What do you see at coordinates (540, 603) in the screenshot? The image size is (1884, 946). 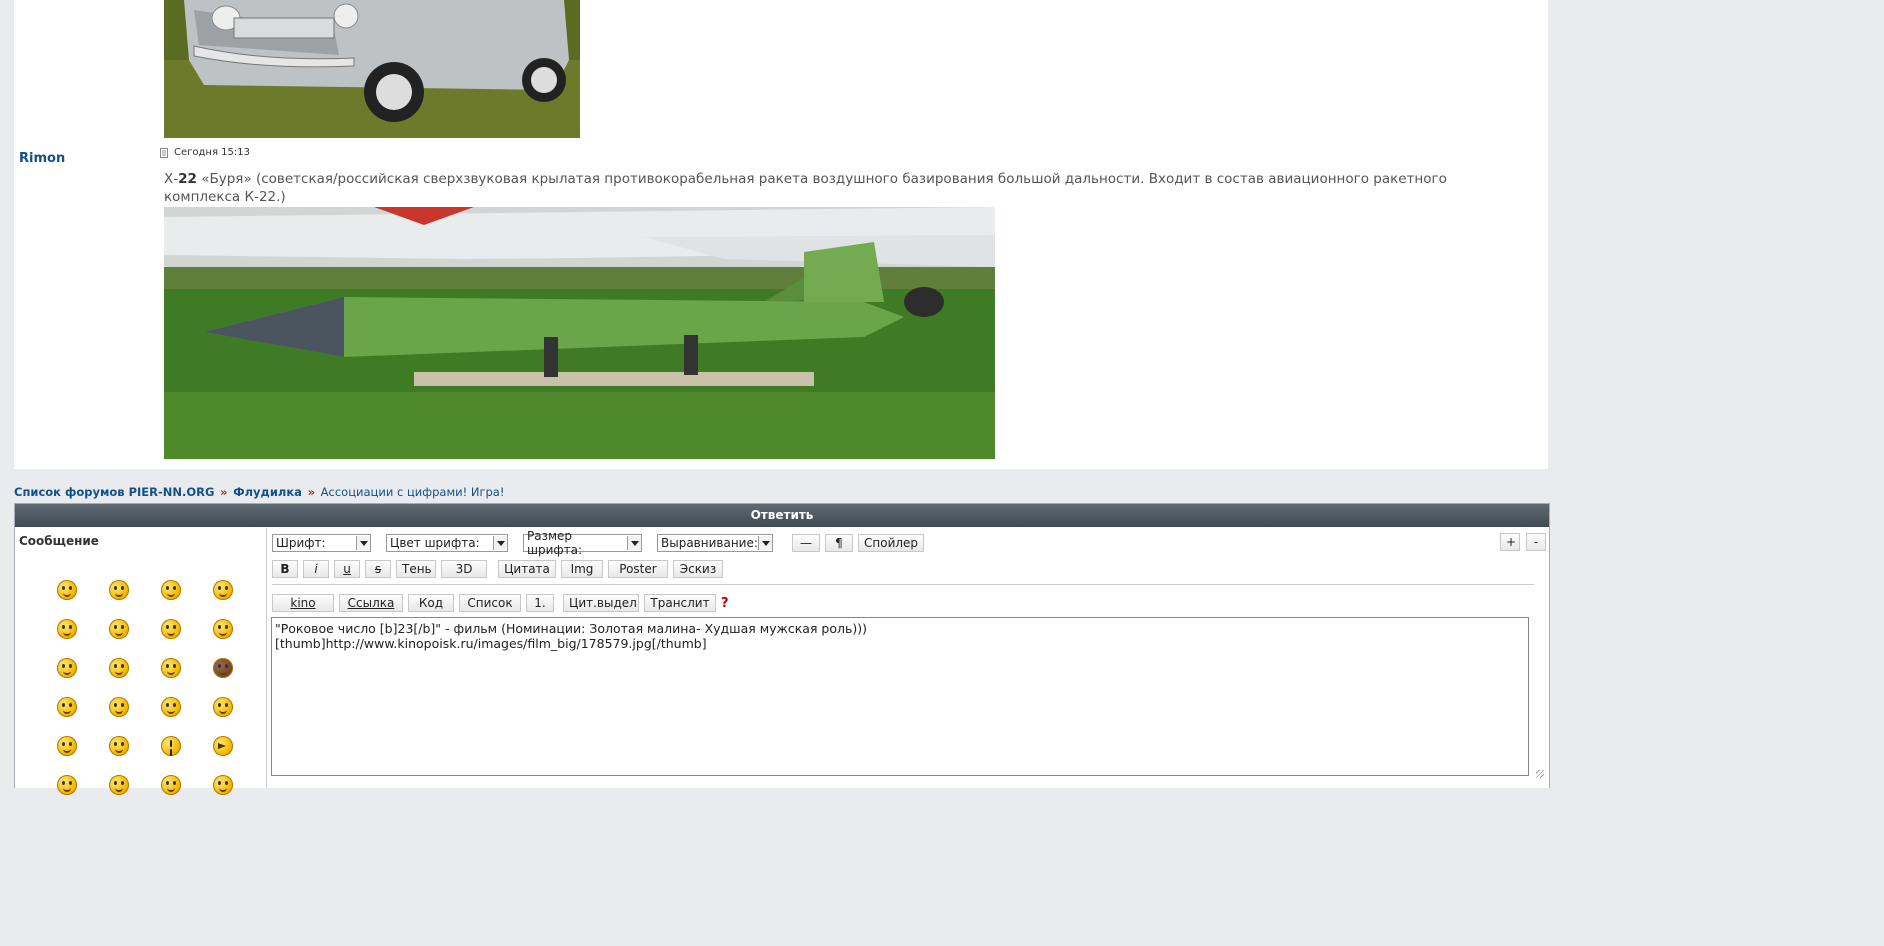 I see `numbered-list-button: 1.` at bounding box center [540, 603].